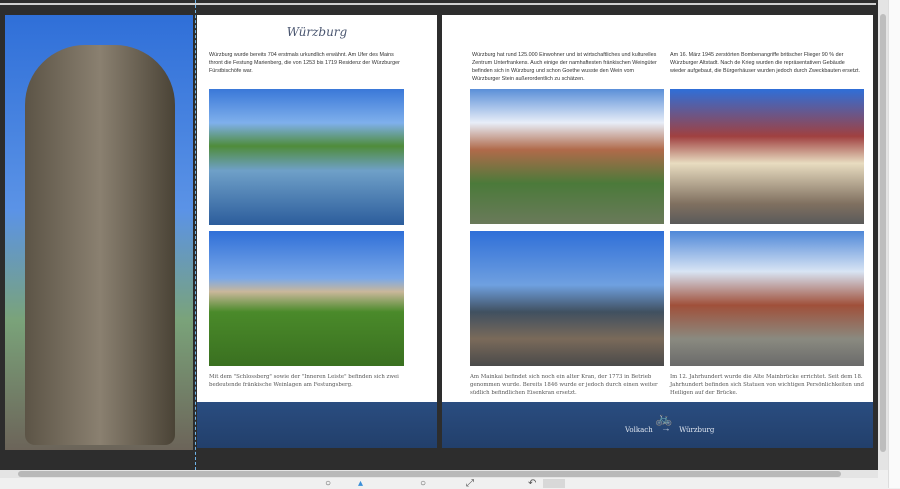 The width and height of the screenshot is (900, 489). What do you see at coordinates (444, 483) in the screenshot?
I see `bottom-toolbar: ○ ▴ ○ ⤢ ↶` at bounding box center [444, 483].